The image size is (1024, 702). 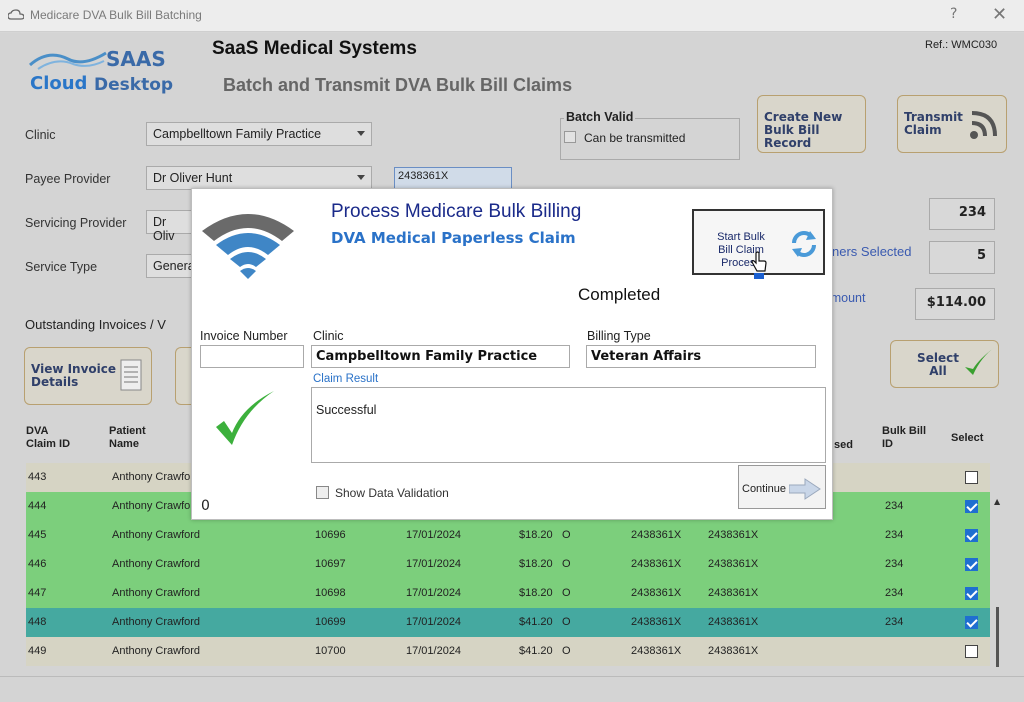 I want to click on pointer-hand-icon, so click(x=759, y=261).